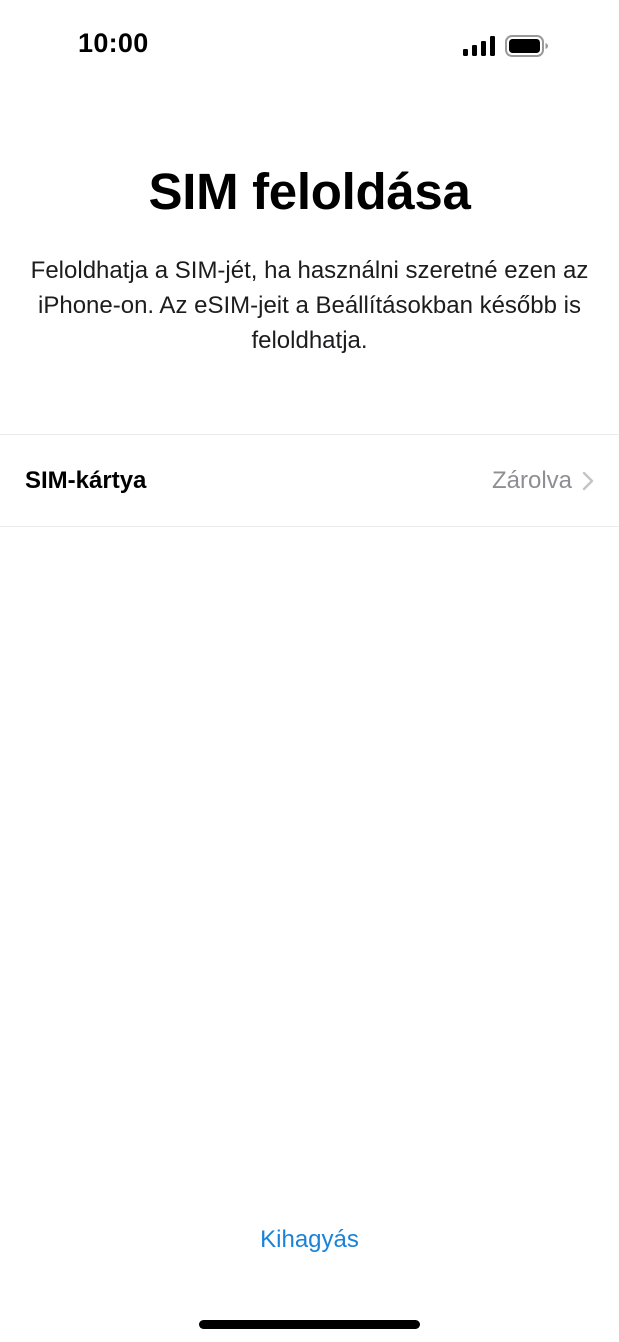  What do you see at coordinates (309, 1324) in the screenshot?
I see `home-indicator` at bounding box center [309, 1324].